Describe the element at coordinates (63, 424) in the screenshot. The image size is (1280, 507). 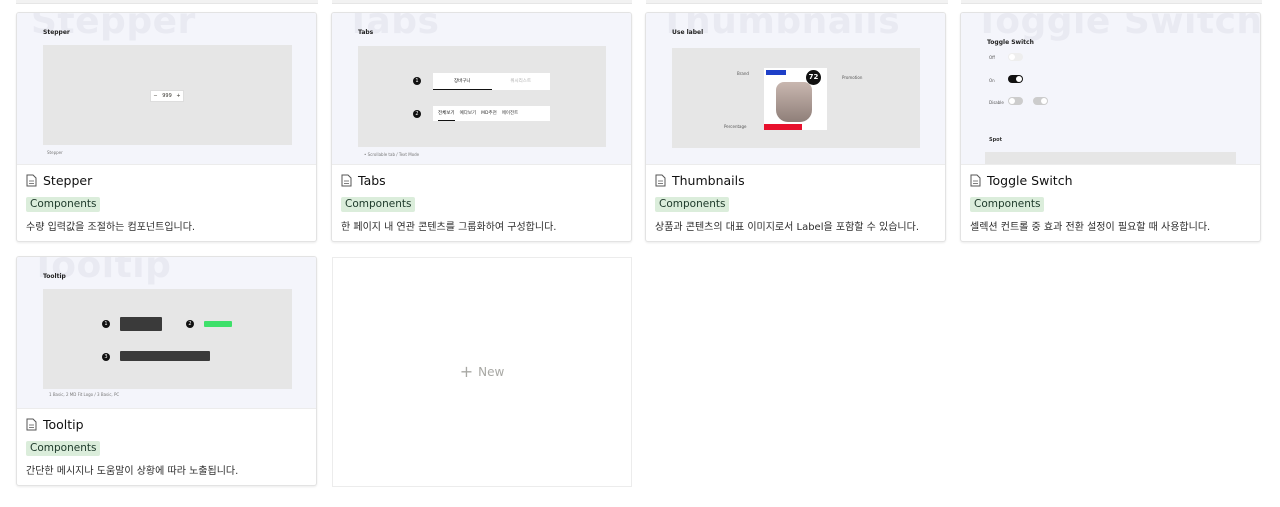
I see `card-title: Tooltip` at that location.